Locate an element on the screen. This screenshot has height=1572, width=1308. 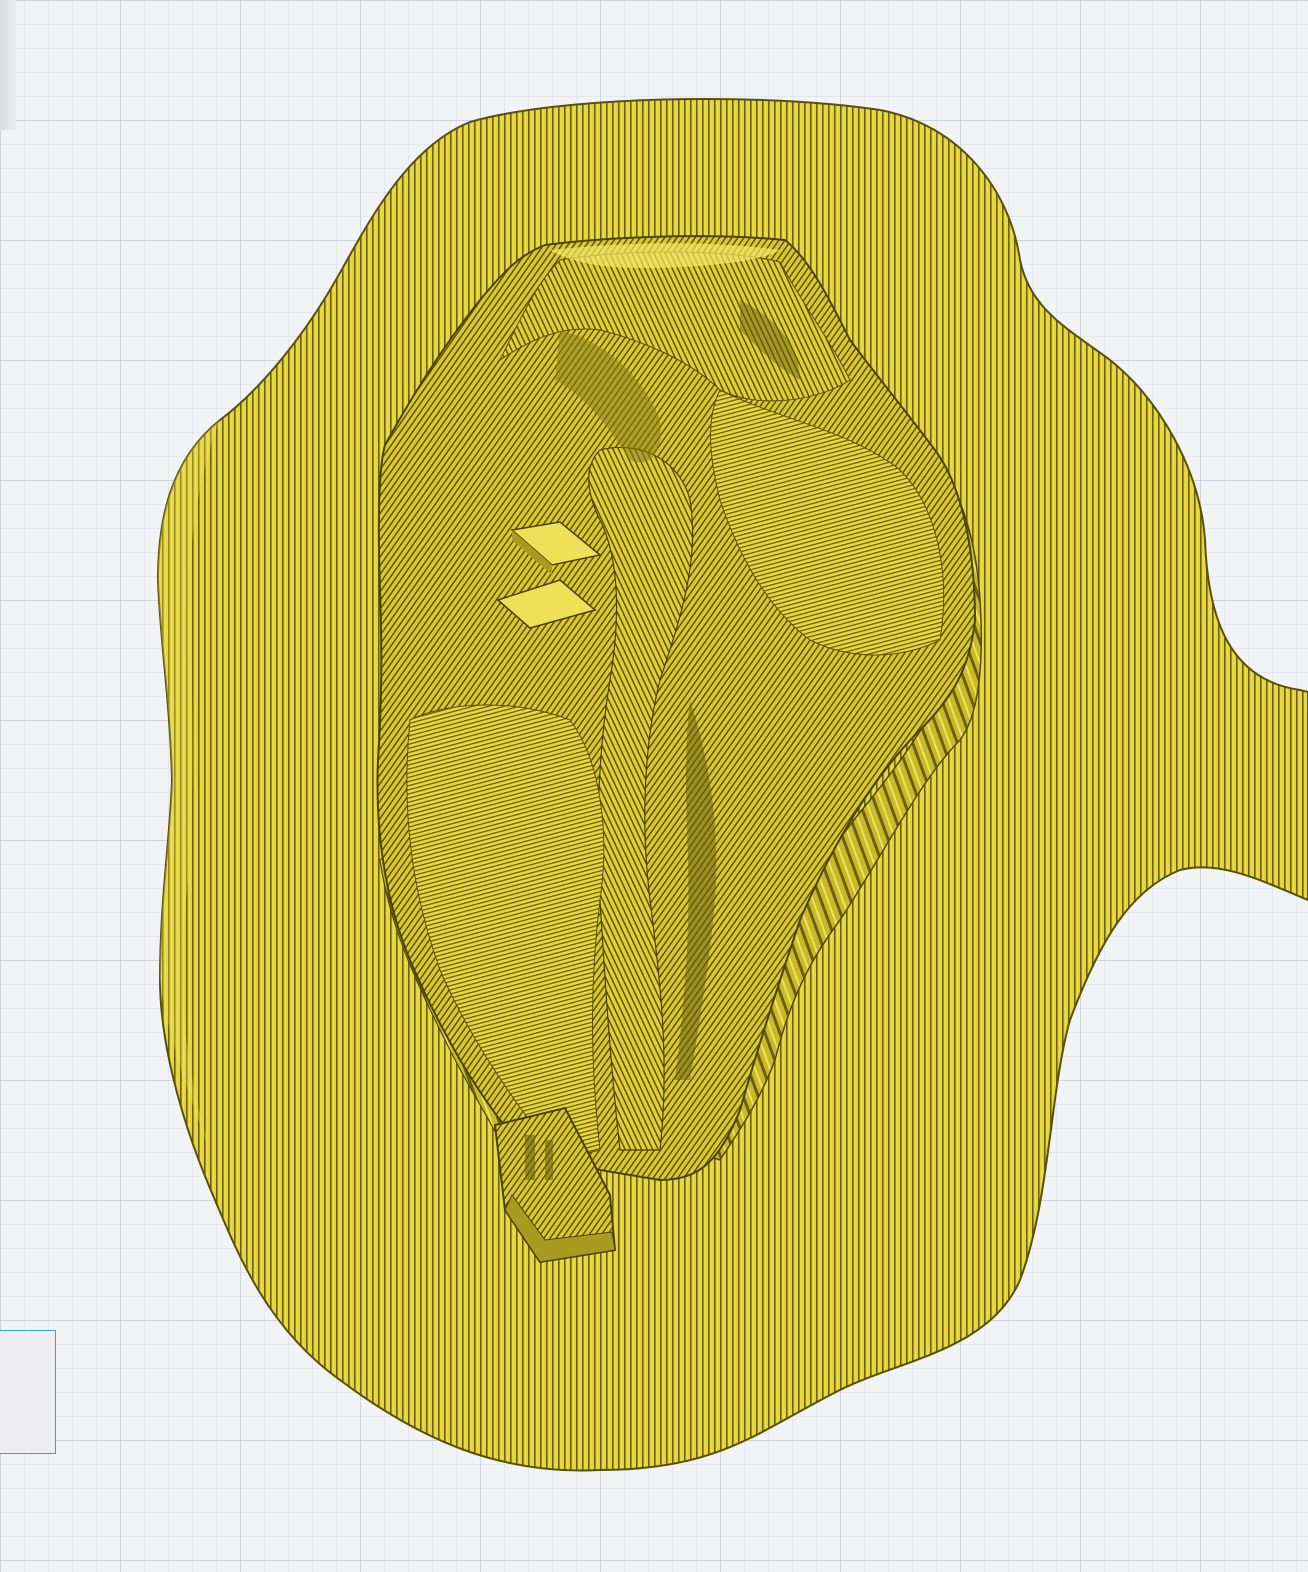
left-edge-strip is located at coordinates (8, 65).